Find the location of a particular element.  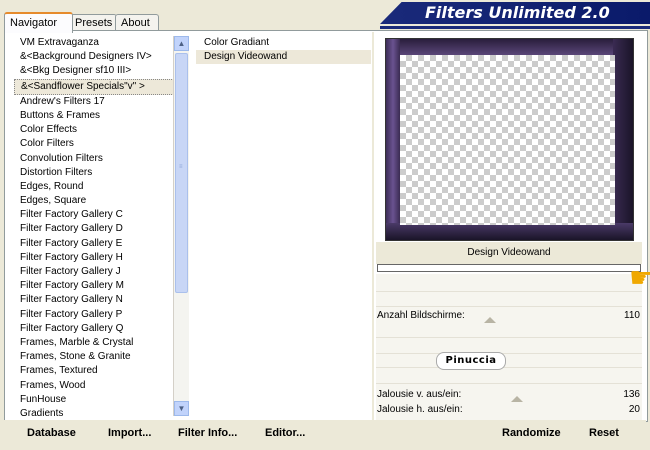

param-label-anzahl: Anzahl Bildschirme: is located at coordinates (421, 315).